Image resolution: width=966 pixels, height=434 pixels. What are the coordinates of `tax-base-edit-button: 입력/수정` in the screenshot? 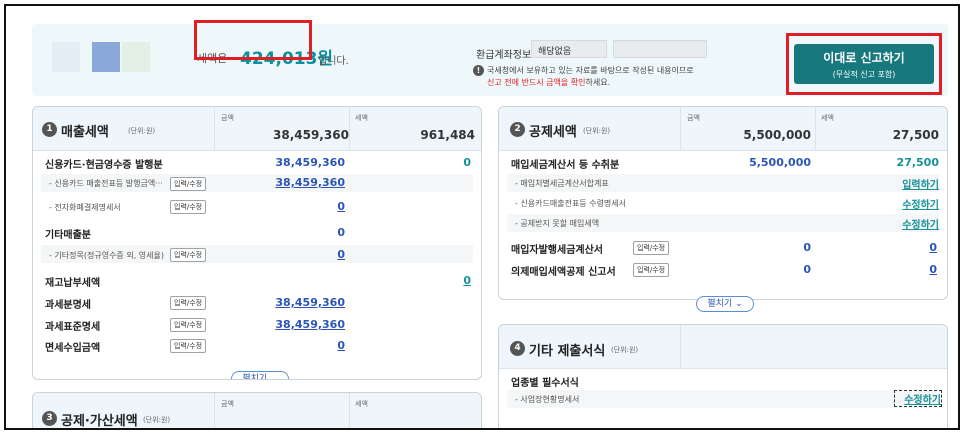 It's located at (188, 325).